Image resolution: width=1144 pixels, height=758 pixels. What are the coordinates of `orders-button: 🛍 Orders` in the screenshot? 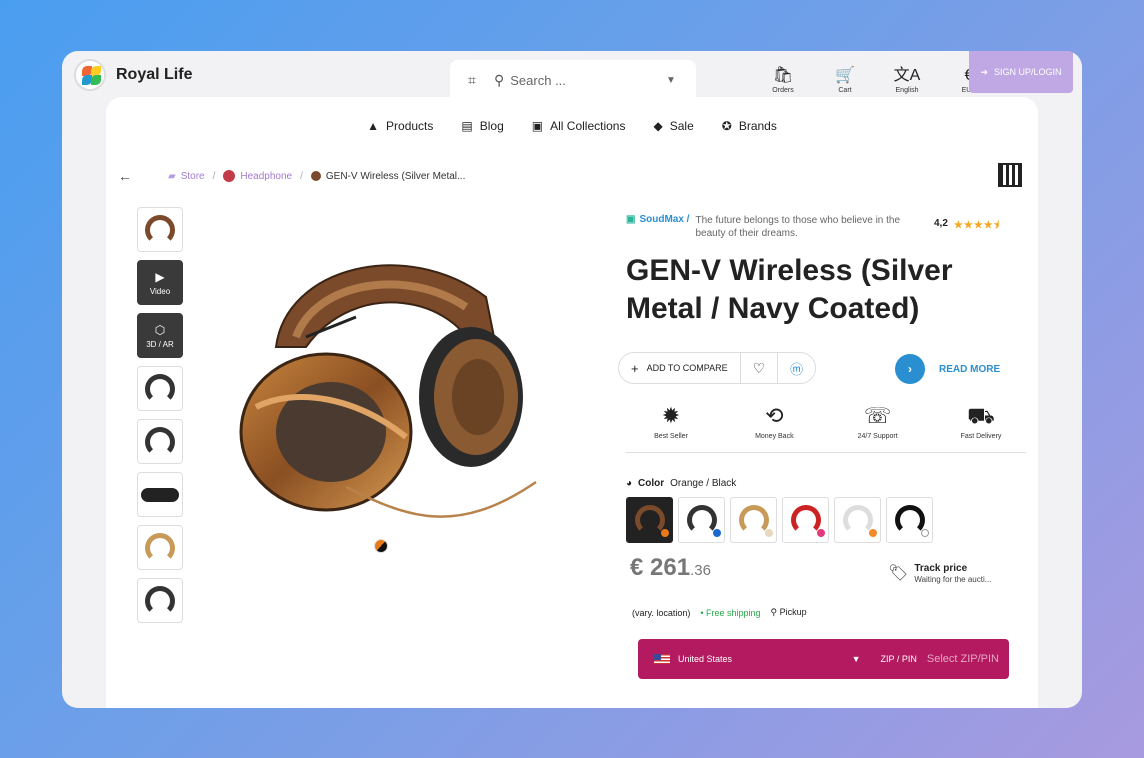 It's located at (783, 79).